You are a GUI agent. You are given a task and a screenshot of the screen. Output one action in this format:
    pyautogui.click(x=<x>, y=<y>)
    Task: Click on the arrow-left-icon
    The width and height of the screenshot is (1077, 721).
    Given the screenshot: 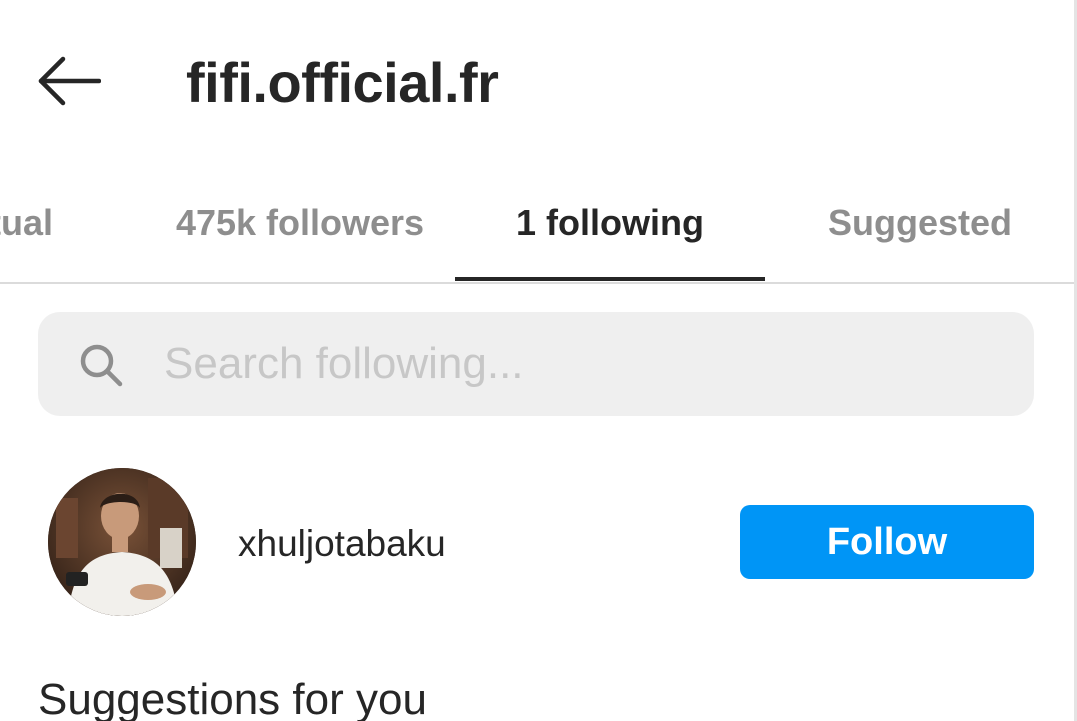 What is the action you would take?
    pyautogui.click(x=69, y=81)
    